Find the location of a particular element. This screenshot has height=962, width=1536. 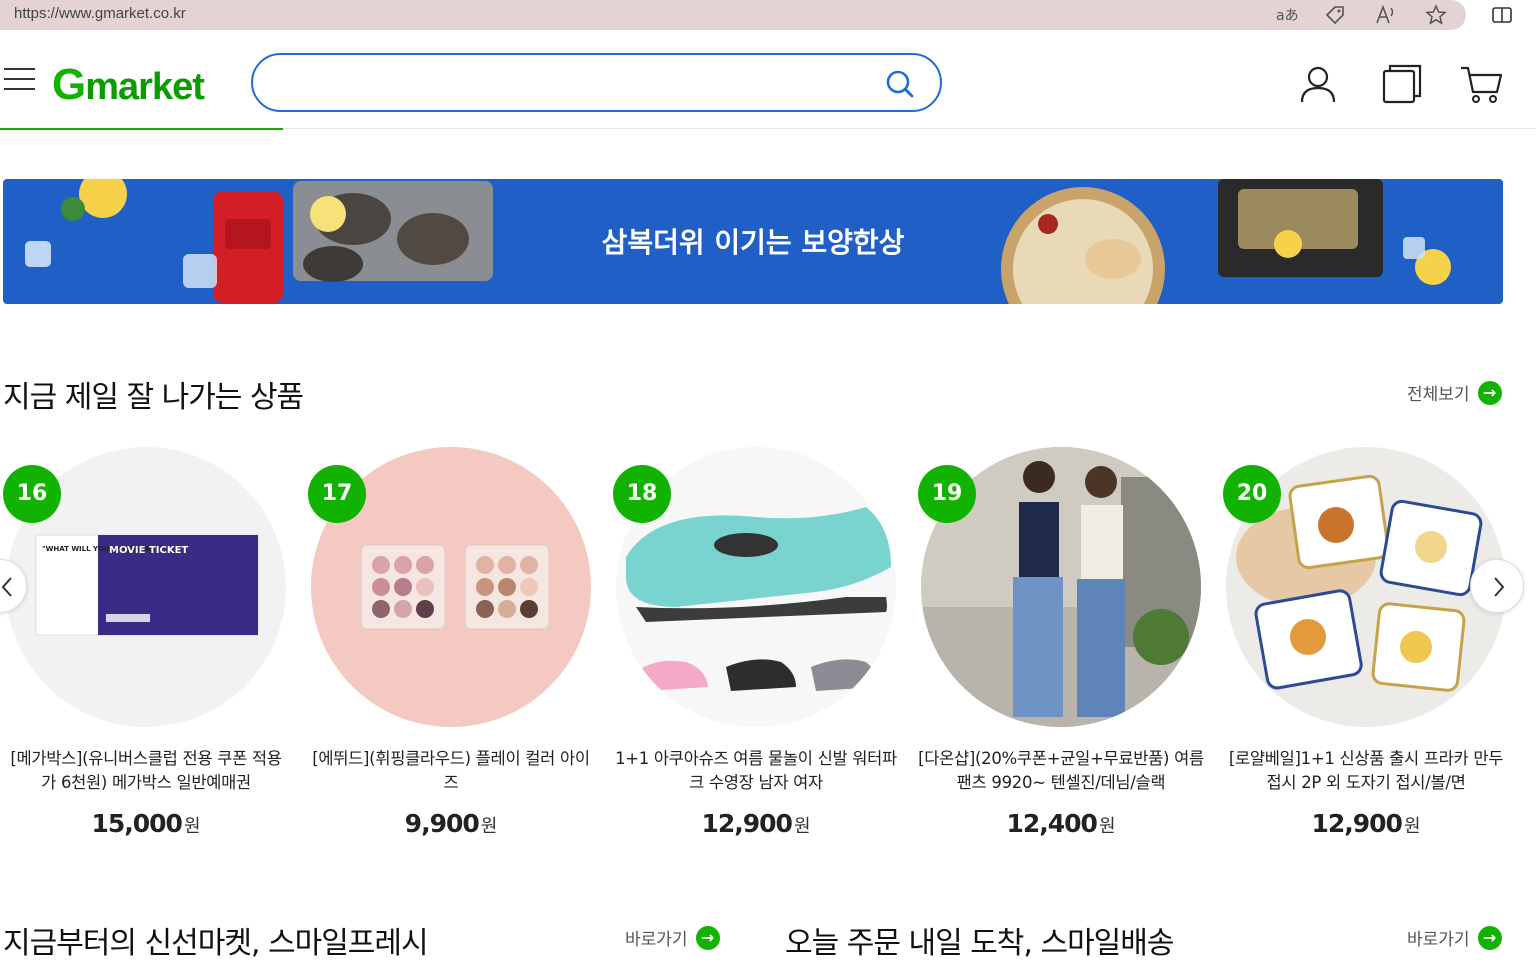

gmarket-logo: Gmarket is located at coordinates (128, 85).